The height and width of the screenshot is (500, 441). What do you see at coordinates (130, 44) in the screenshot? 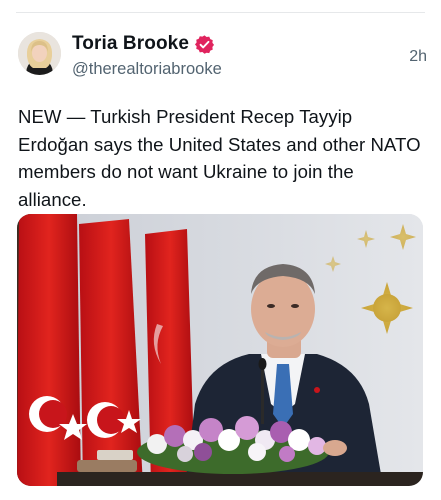
I see `author-display-name: Toria Brooke` at bounding box center [130, 44].